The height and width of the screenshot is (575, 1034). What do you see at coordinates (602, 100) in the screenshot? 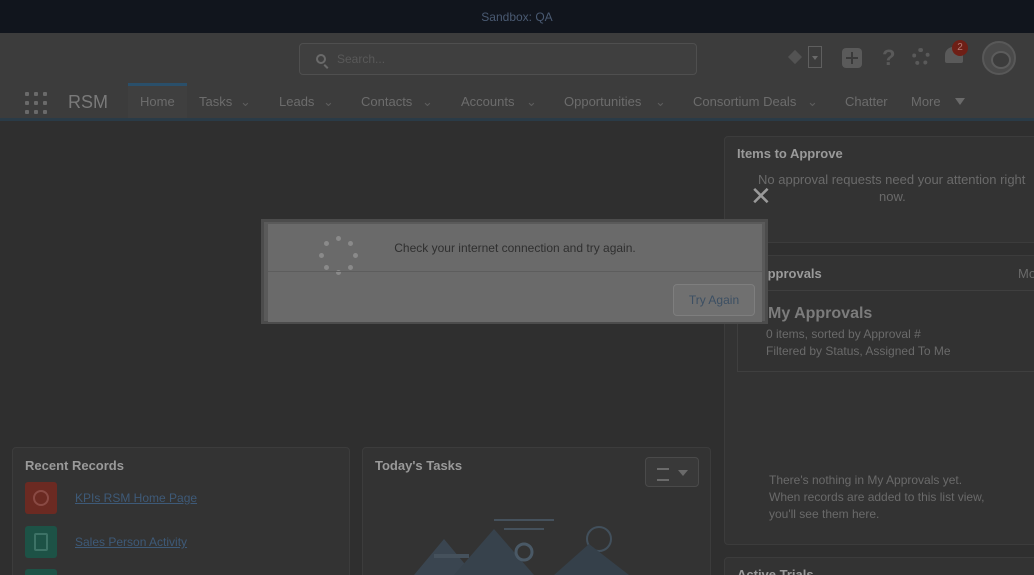
I see `tab-opportunities: Opportunities` at bounding box center [602, 100].